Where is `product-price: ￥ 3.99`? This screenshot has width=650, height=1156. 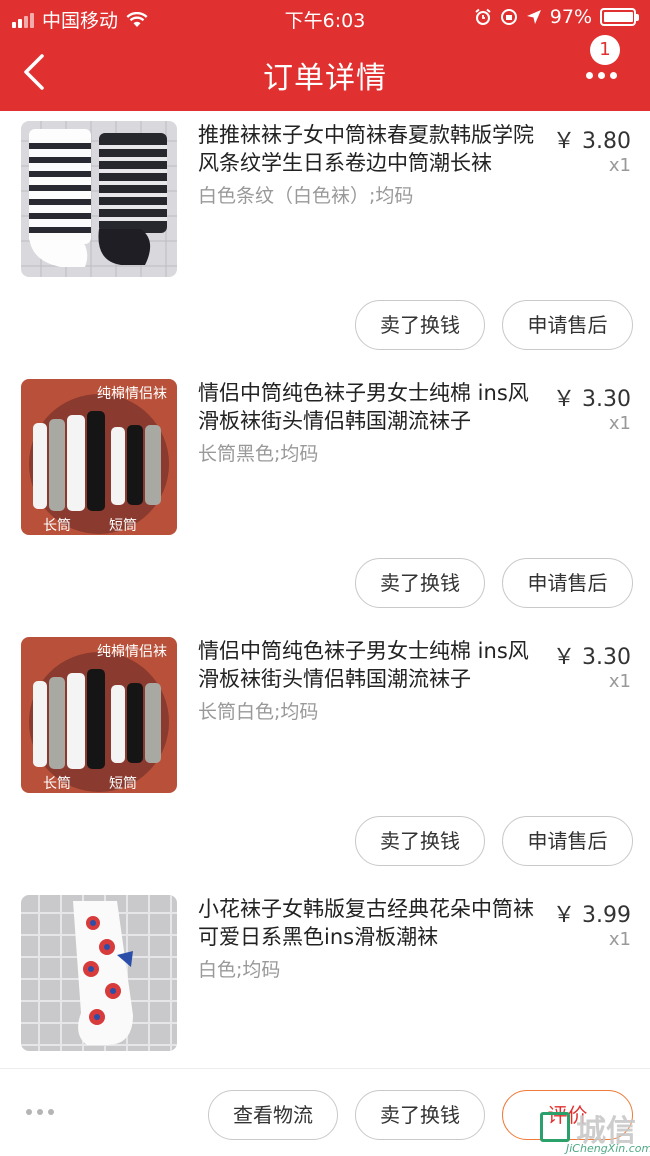
product-price: ￥ 3.99 is located at coordinates (592, 915).